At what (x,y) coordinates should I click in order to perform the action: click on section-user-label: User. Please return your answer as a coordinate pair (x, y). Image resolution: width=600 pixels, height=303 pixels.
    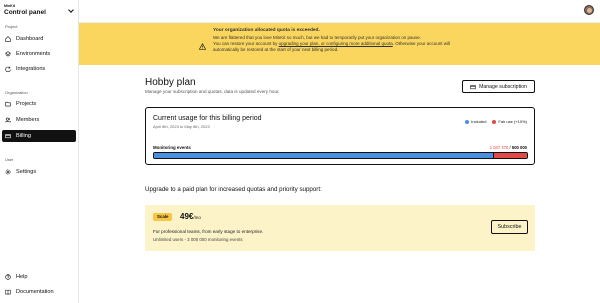
    Looking at the image, I should click on (9, 159).